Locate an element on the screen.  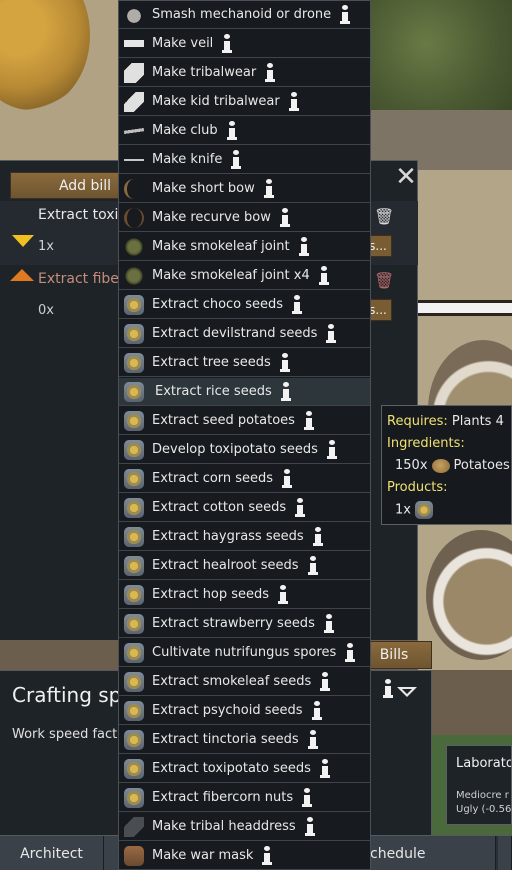
requires-line: Requires: Plants 4 is located at coordinates (445, 421).